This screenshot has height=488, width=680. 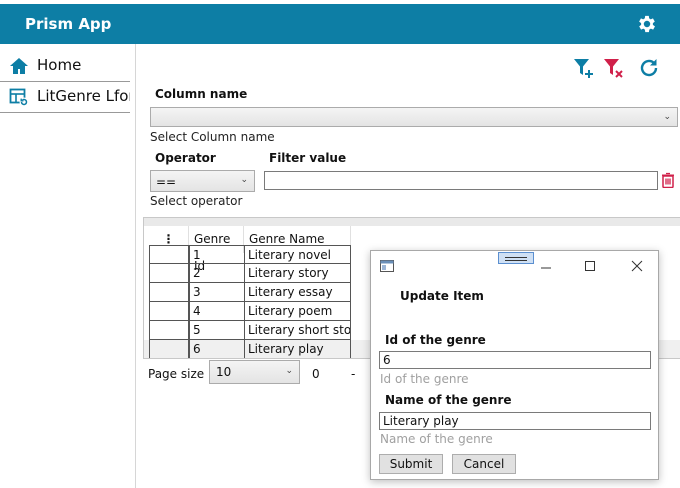 What do you see at coordinates (254, 372) in the screenshot?
I see `page-size-select: 10 ⌄` at bounding box center [254, 372].